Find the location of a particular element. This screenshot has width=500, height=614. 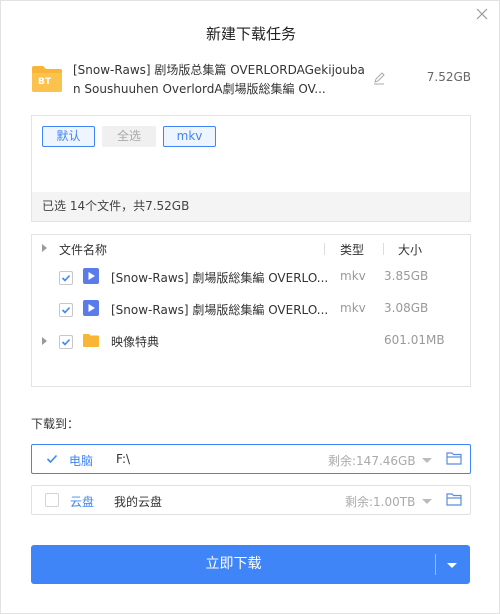

file-size: 3.85GB is located at coordinates (406, 276).